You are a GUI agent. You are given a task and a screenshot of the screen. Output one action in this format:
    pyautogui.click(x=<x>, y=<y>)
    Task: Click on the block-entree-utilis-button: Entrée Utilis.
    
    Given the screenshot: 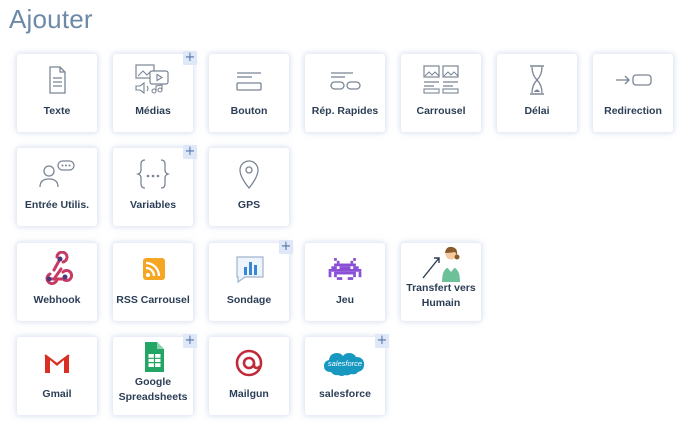 What is the action you would take?
    pyautogui.click(x=57, y=187)
    